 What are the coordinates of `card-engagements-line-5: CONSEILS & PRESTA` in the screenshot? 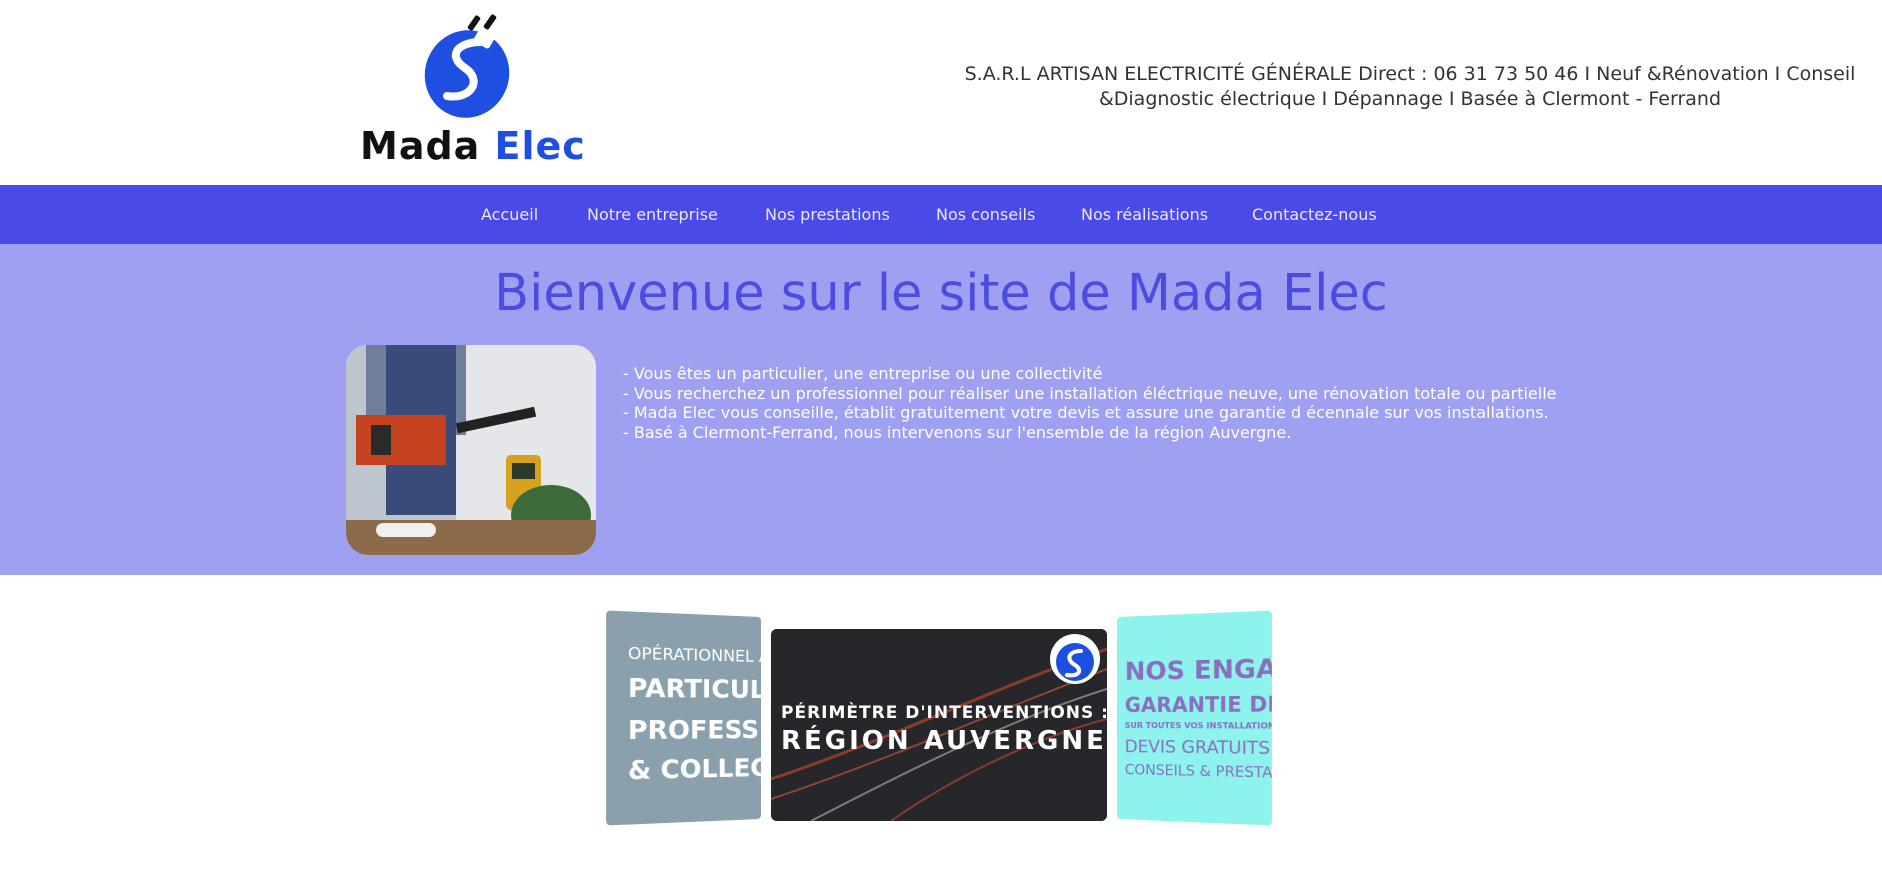 It's located at (1198, 772).